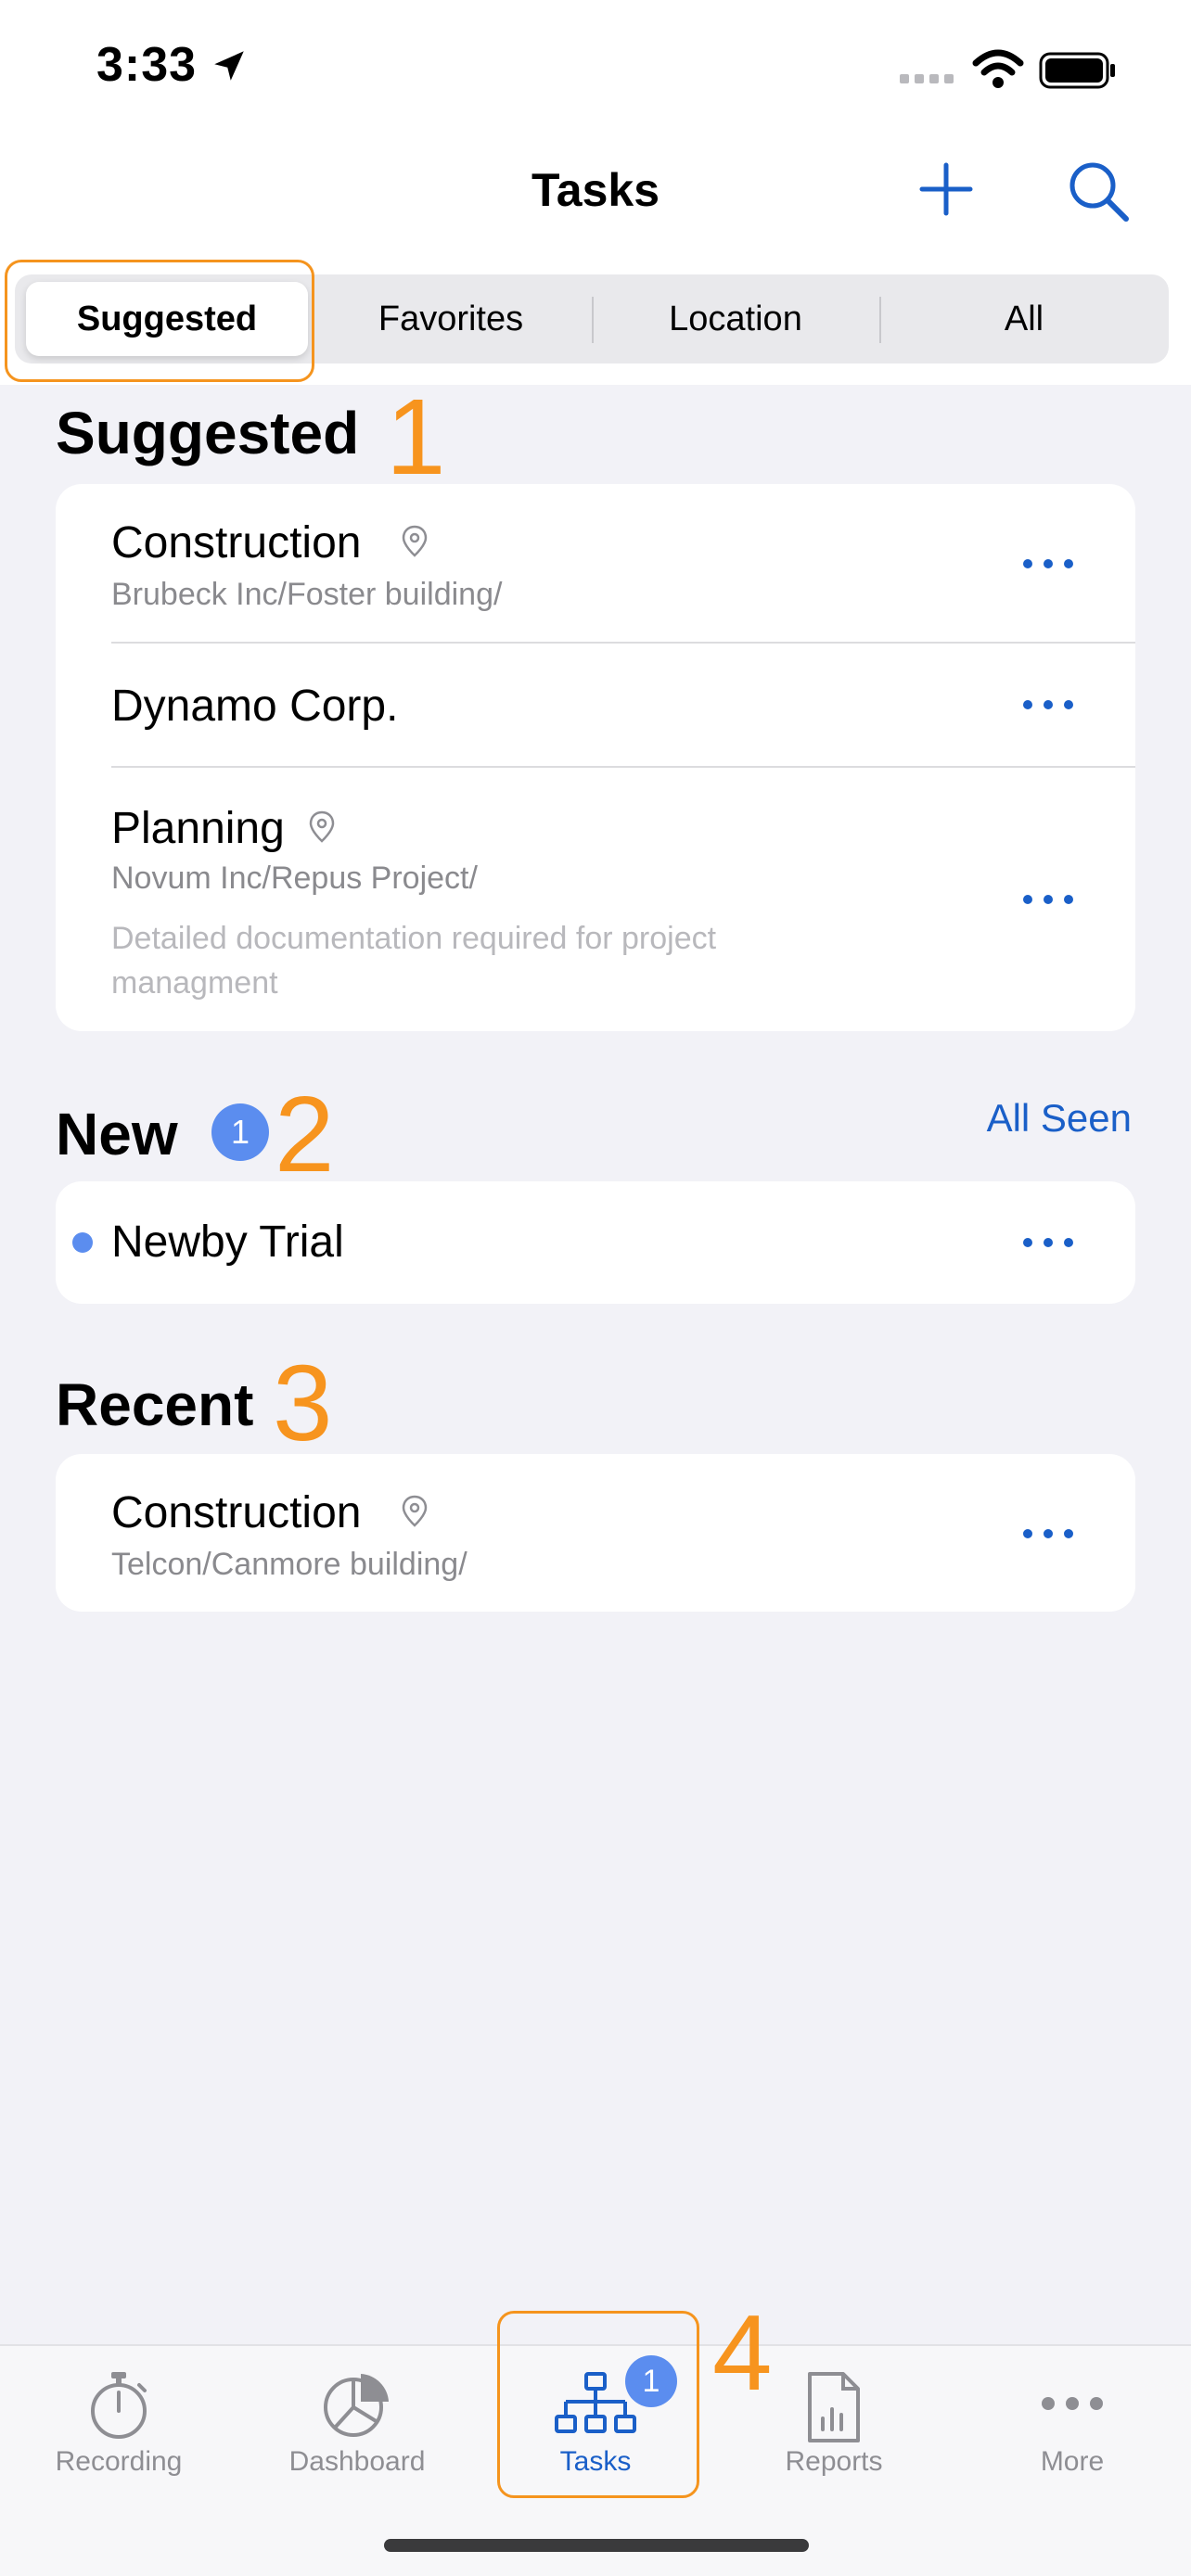 The width and height of the screenshot is (1191, 2576). Describe the element at coordinates (927, 79) in the screenshot. I see `cellular-signal-icon` at that location.